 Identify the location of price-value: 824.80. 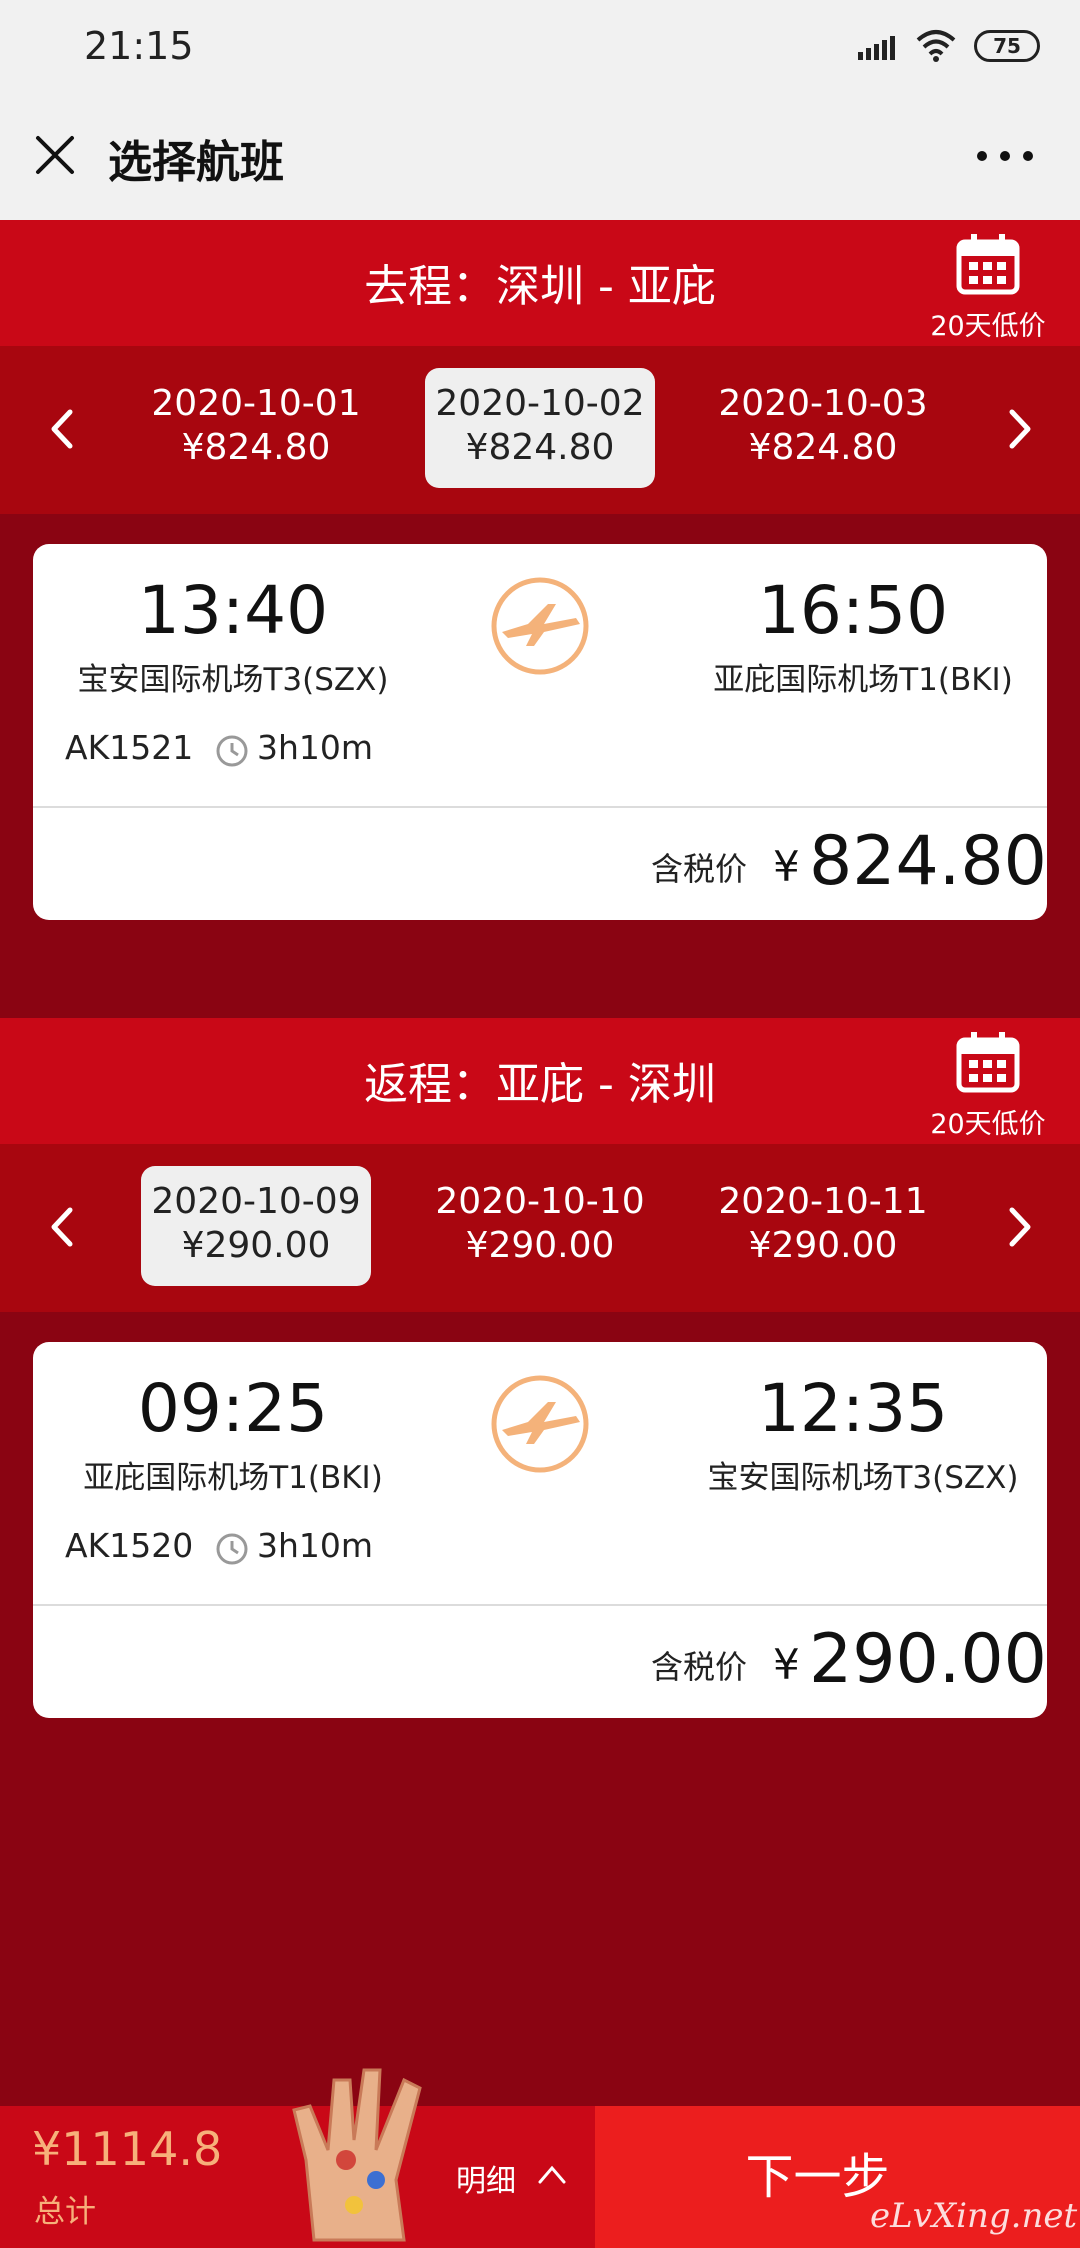
(928, 861).